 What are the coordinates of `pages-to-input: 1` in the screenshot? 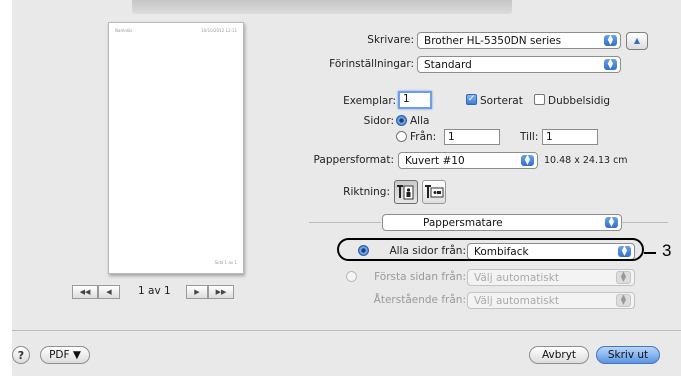 It's located at (570, 137).